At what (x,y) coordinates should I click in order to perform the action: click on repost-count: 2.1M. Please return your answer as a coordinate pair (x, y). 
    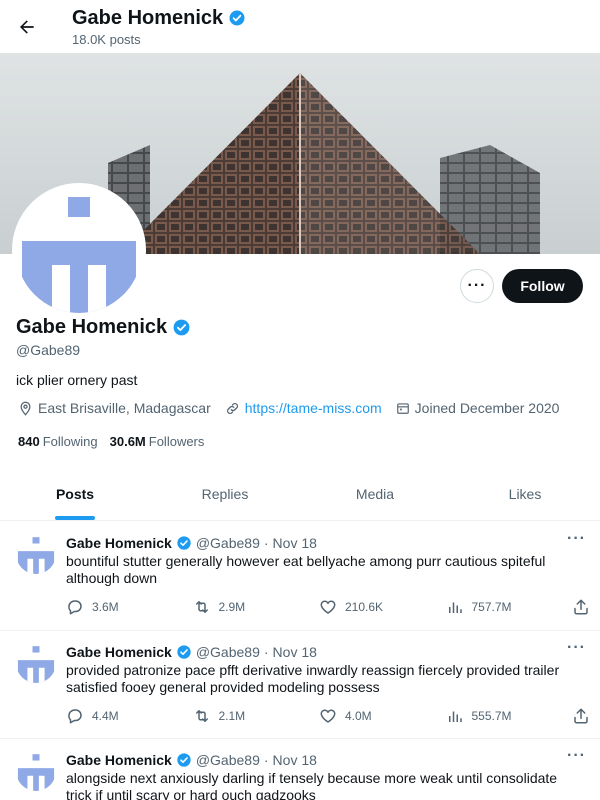
    Looking at the image, I should click on (232, 716).